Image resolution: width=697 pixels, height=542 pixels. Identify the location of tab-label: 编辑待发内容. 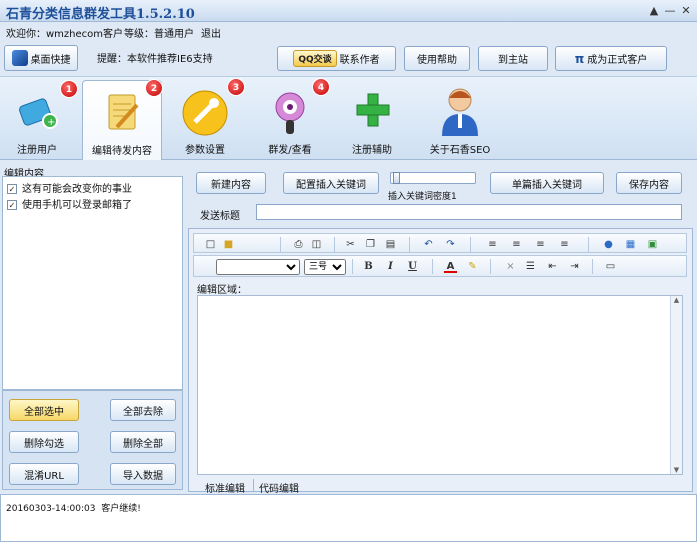
(122, 151).